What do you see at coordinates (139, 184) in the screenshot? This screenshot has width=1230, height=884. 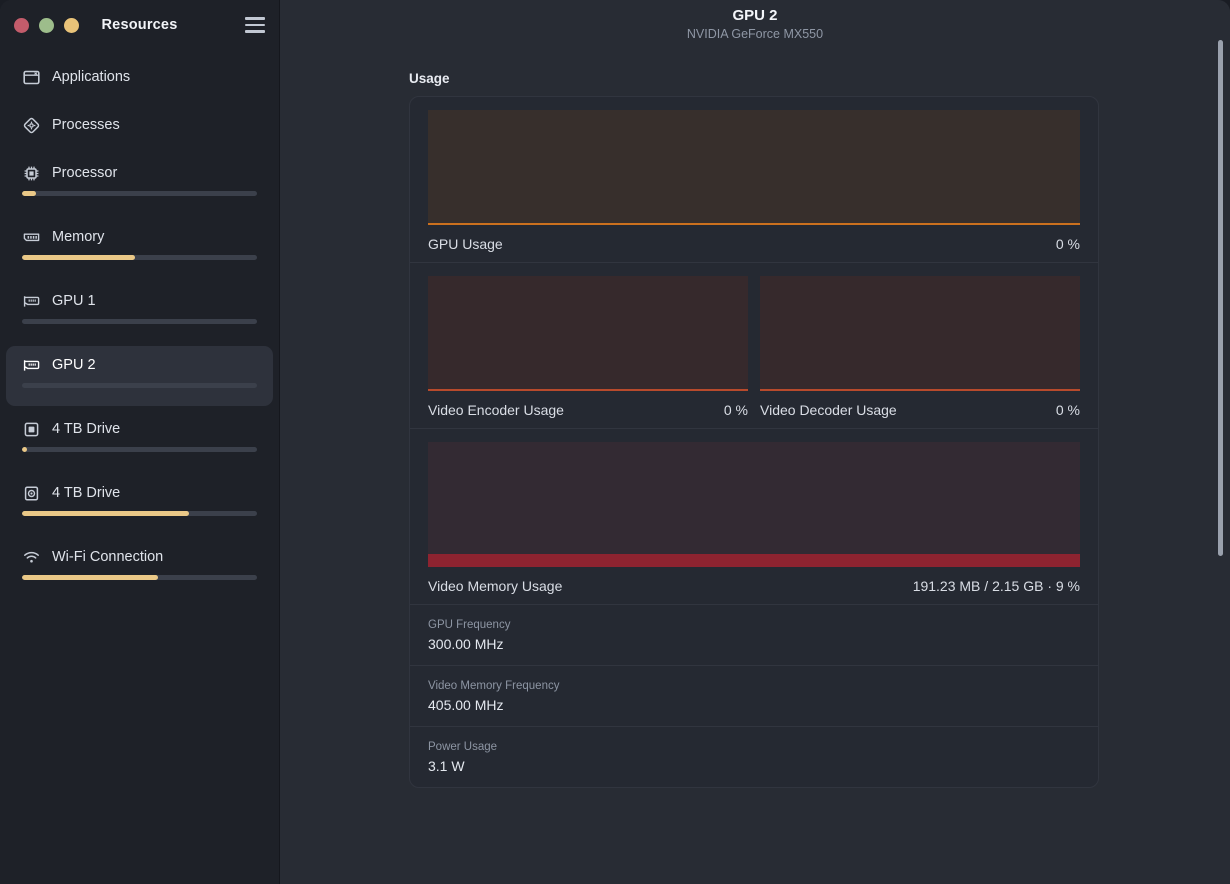 I see `sidebar-item-processor: Processor` at bounding box center [139, 184].